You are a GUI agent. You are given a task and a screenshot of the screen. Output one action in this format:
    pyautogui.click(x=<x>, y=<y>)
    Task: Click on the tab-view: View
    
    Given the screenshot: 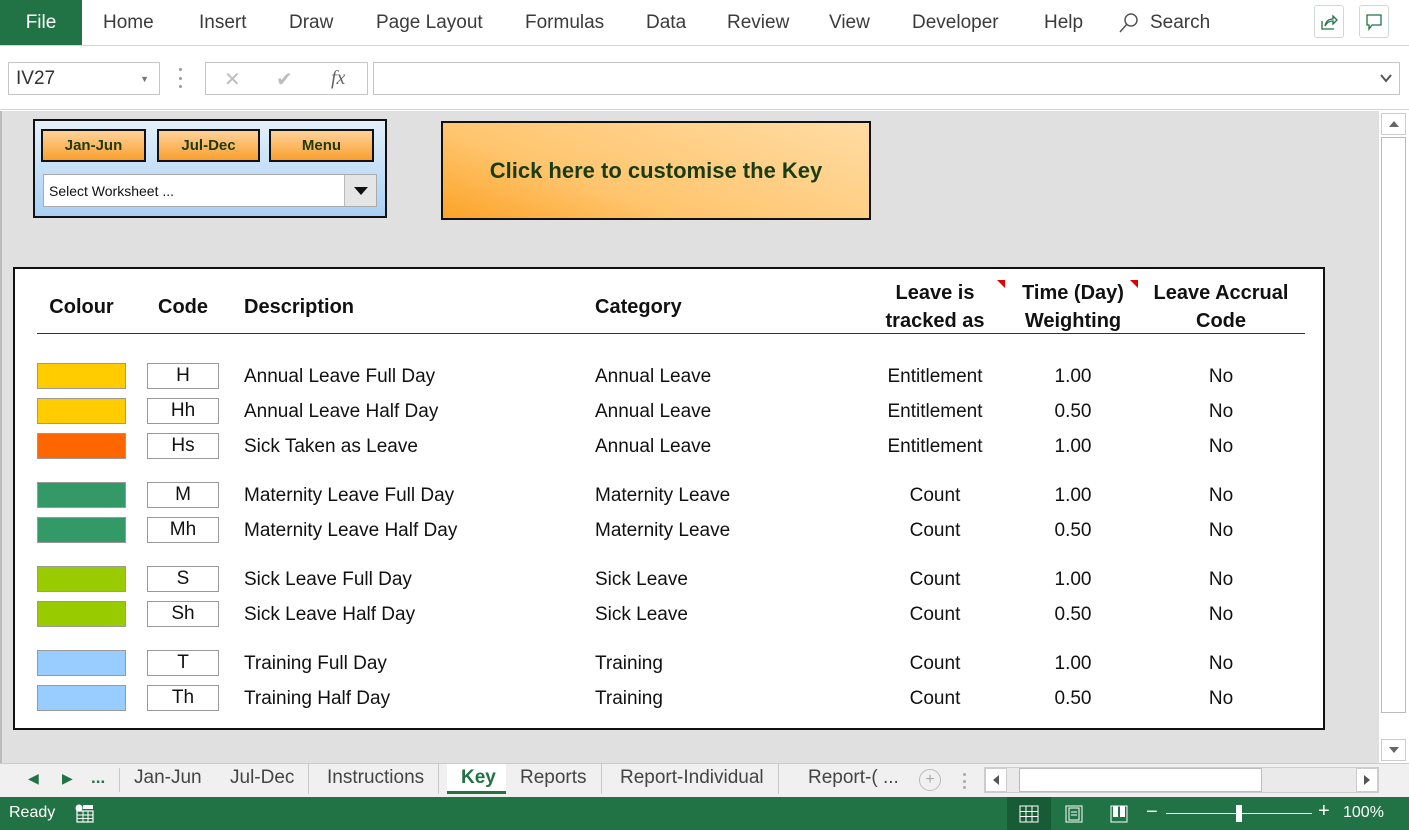 What is the action you would take?
    pyautogui.click(x=849, y=22)
    